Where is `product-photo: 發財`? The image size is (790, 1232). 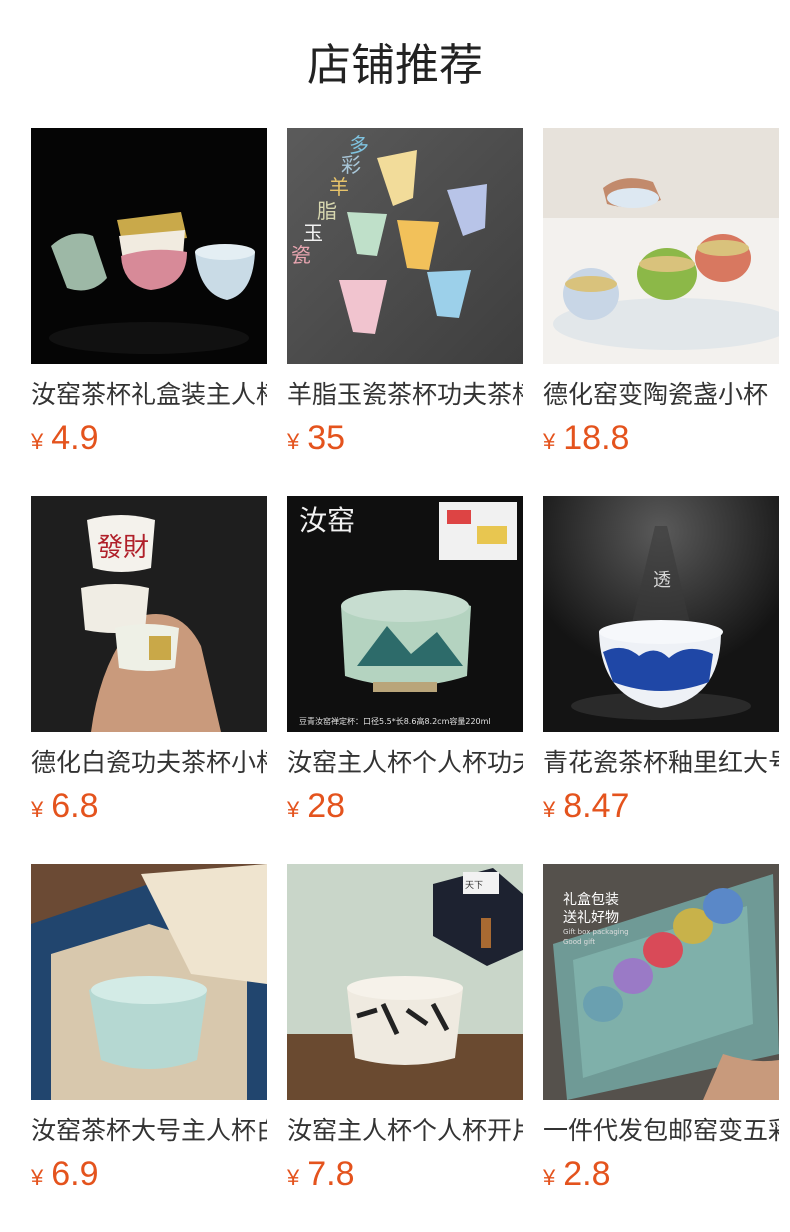 product-photo: 發財 is located at coordinates (149, 614).